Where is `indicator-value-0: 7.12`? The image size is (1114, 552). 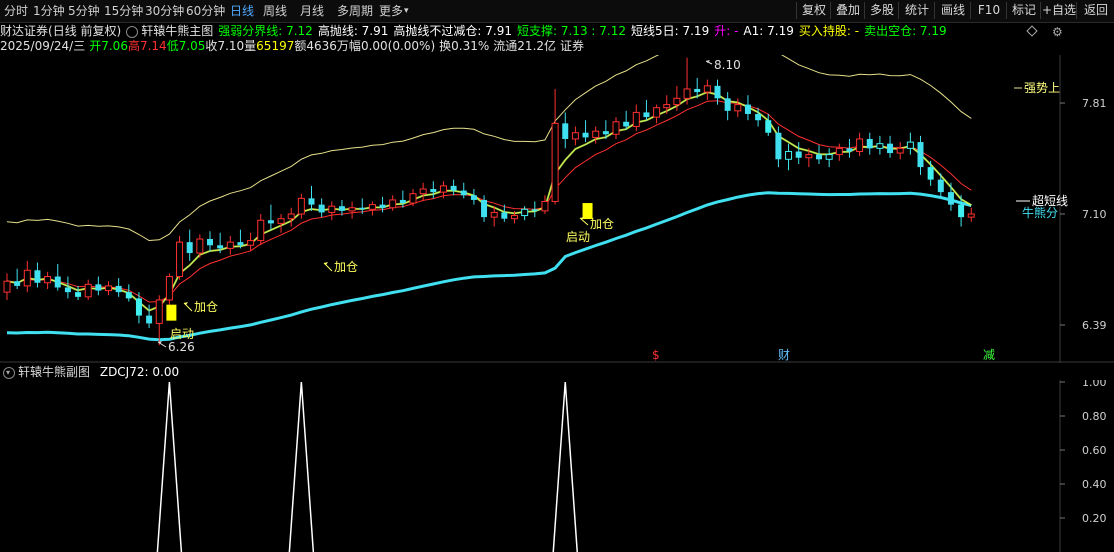
indicator-value-0: 7.12 is located at coordinates (297, 31).